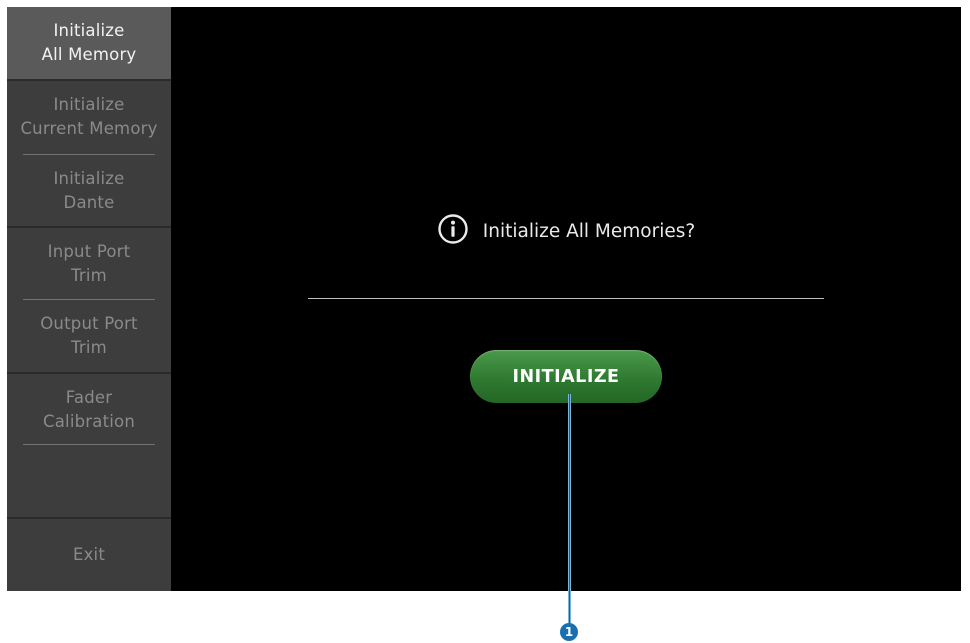 Image resolution: width=970 pixels, height=643 pixels. I want to click on sidebar-item-label: Calibration, so click(89, 421).